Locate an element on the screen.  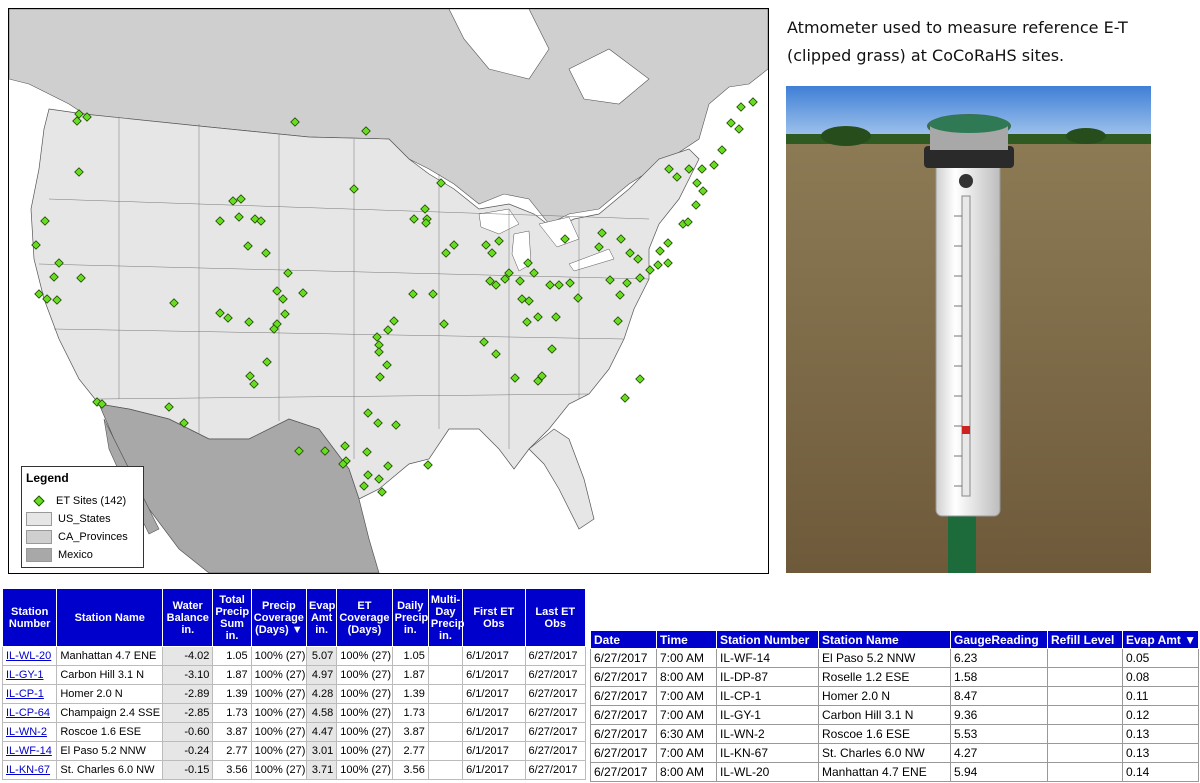
col-header-date: Date is located at coordinates (623, 639).